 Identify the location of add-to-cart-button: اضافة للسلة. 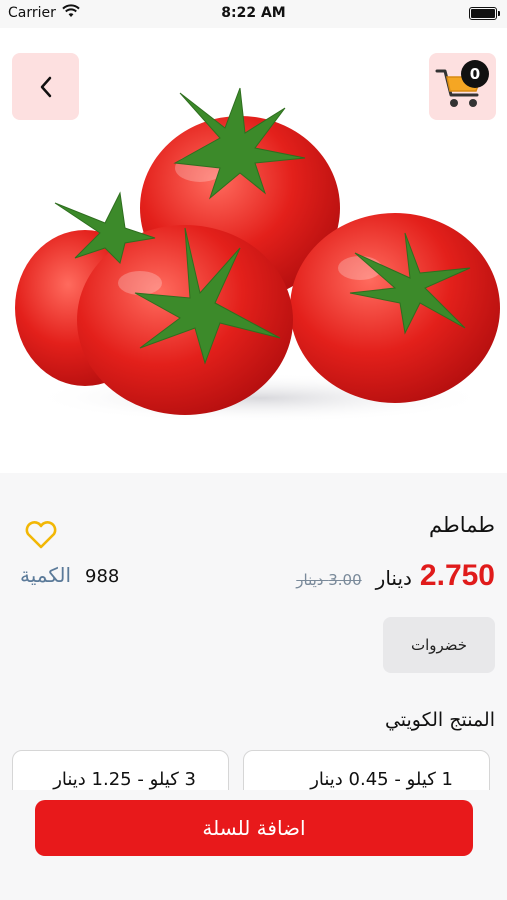
(254, 828).